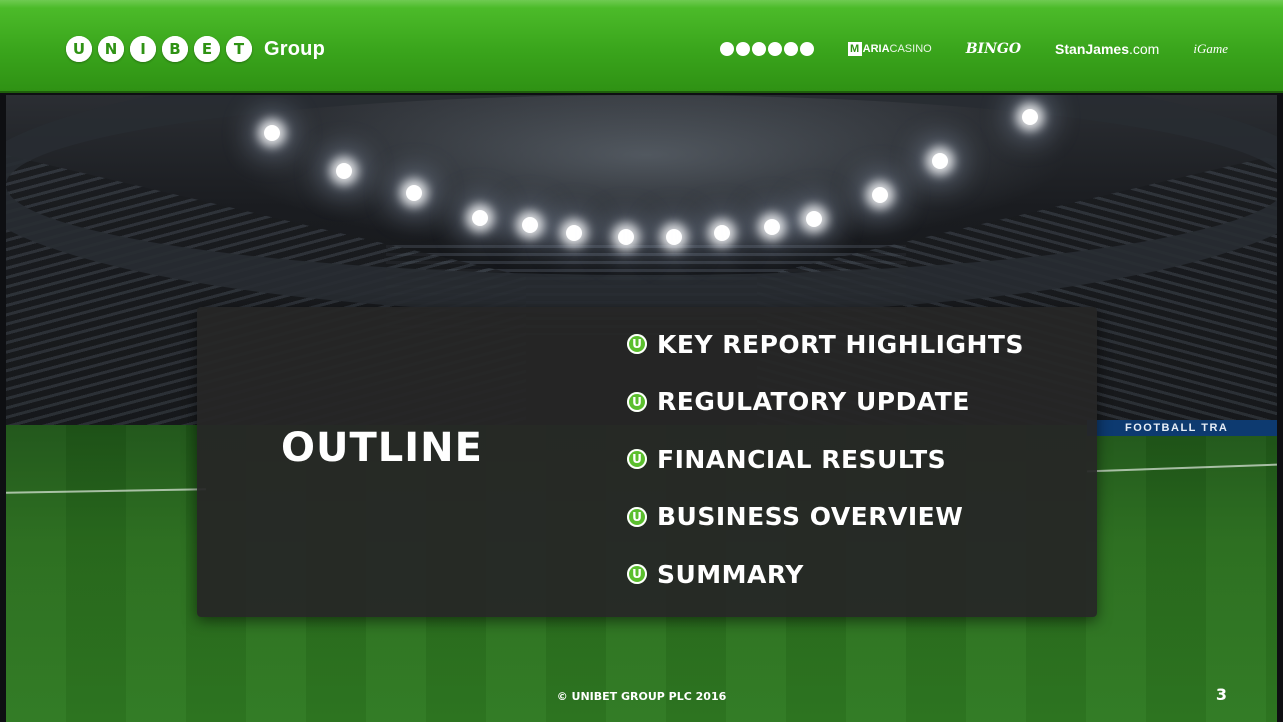  I want to click on copyright-text: © UNIBET GROUP PLC 2016, so click(641, 696).